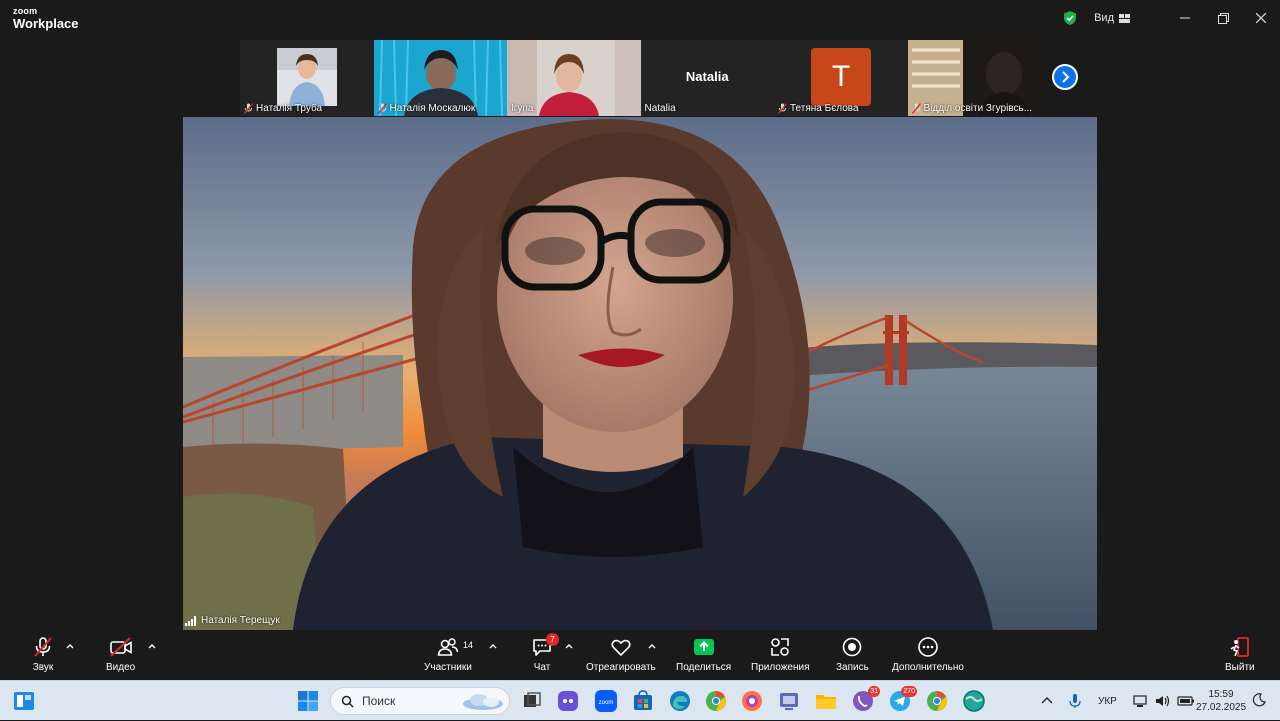 This screenshot has width=1280, height=721. What do you see at coordinates (1240, 667) in the screenshot?
I see `leave-label: Выйти` at bounding box center [1240, 667].